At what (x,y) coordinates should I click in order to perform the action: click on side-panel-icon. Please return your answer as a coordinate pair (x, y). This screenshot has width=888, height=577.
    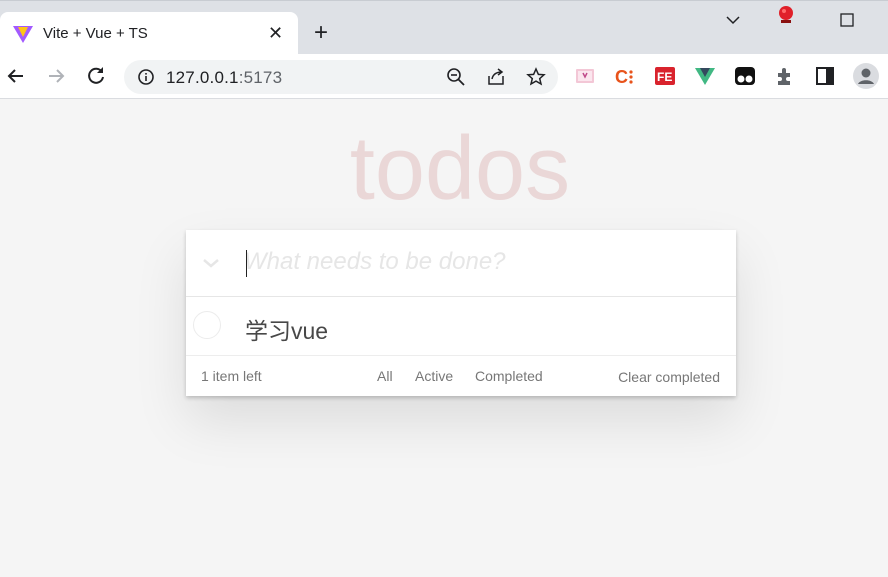
    Looking at the image, I should click on (825, 76).